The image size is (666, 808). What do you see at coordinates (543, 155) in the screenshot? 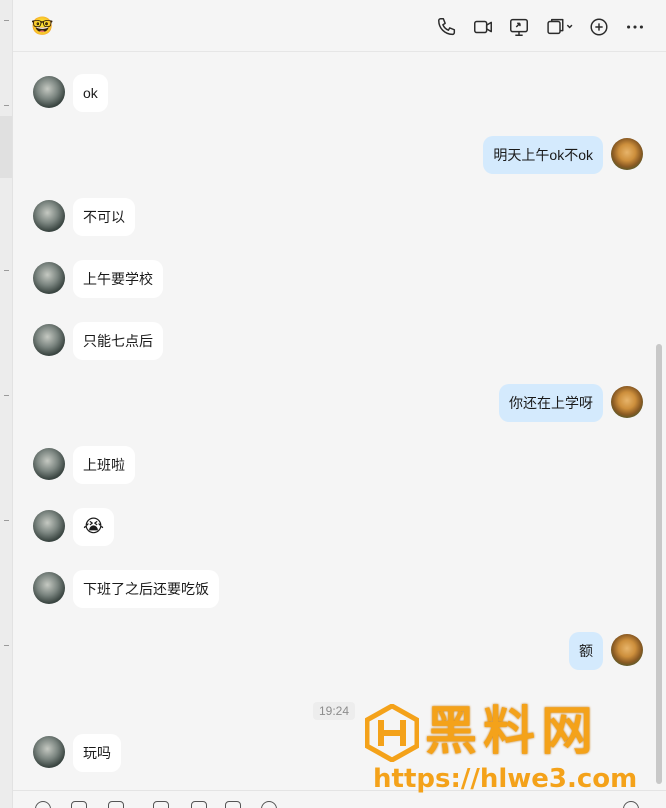
I see `message-bubble: 明天上午ok不ok` at bounding box center [543, 155].